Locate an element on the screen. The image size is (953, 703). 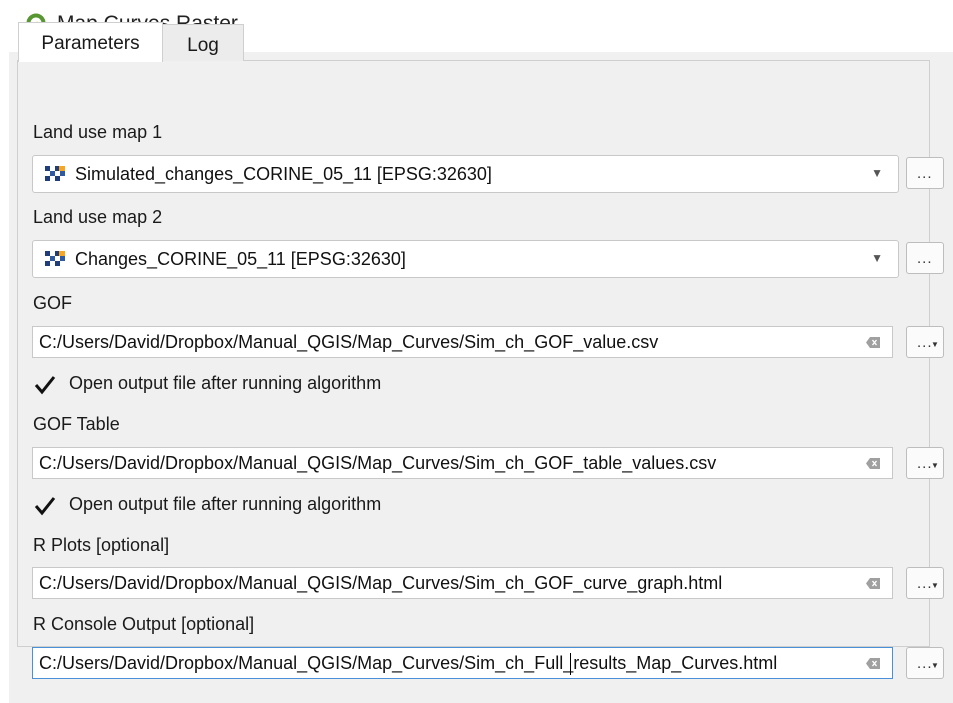
r-console-label: R Console Output [optional] is located at coordinates (144, 624).